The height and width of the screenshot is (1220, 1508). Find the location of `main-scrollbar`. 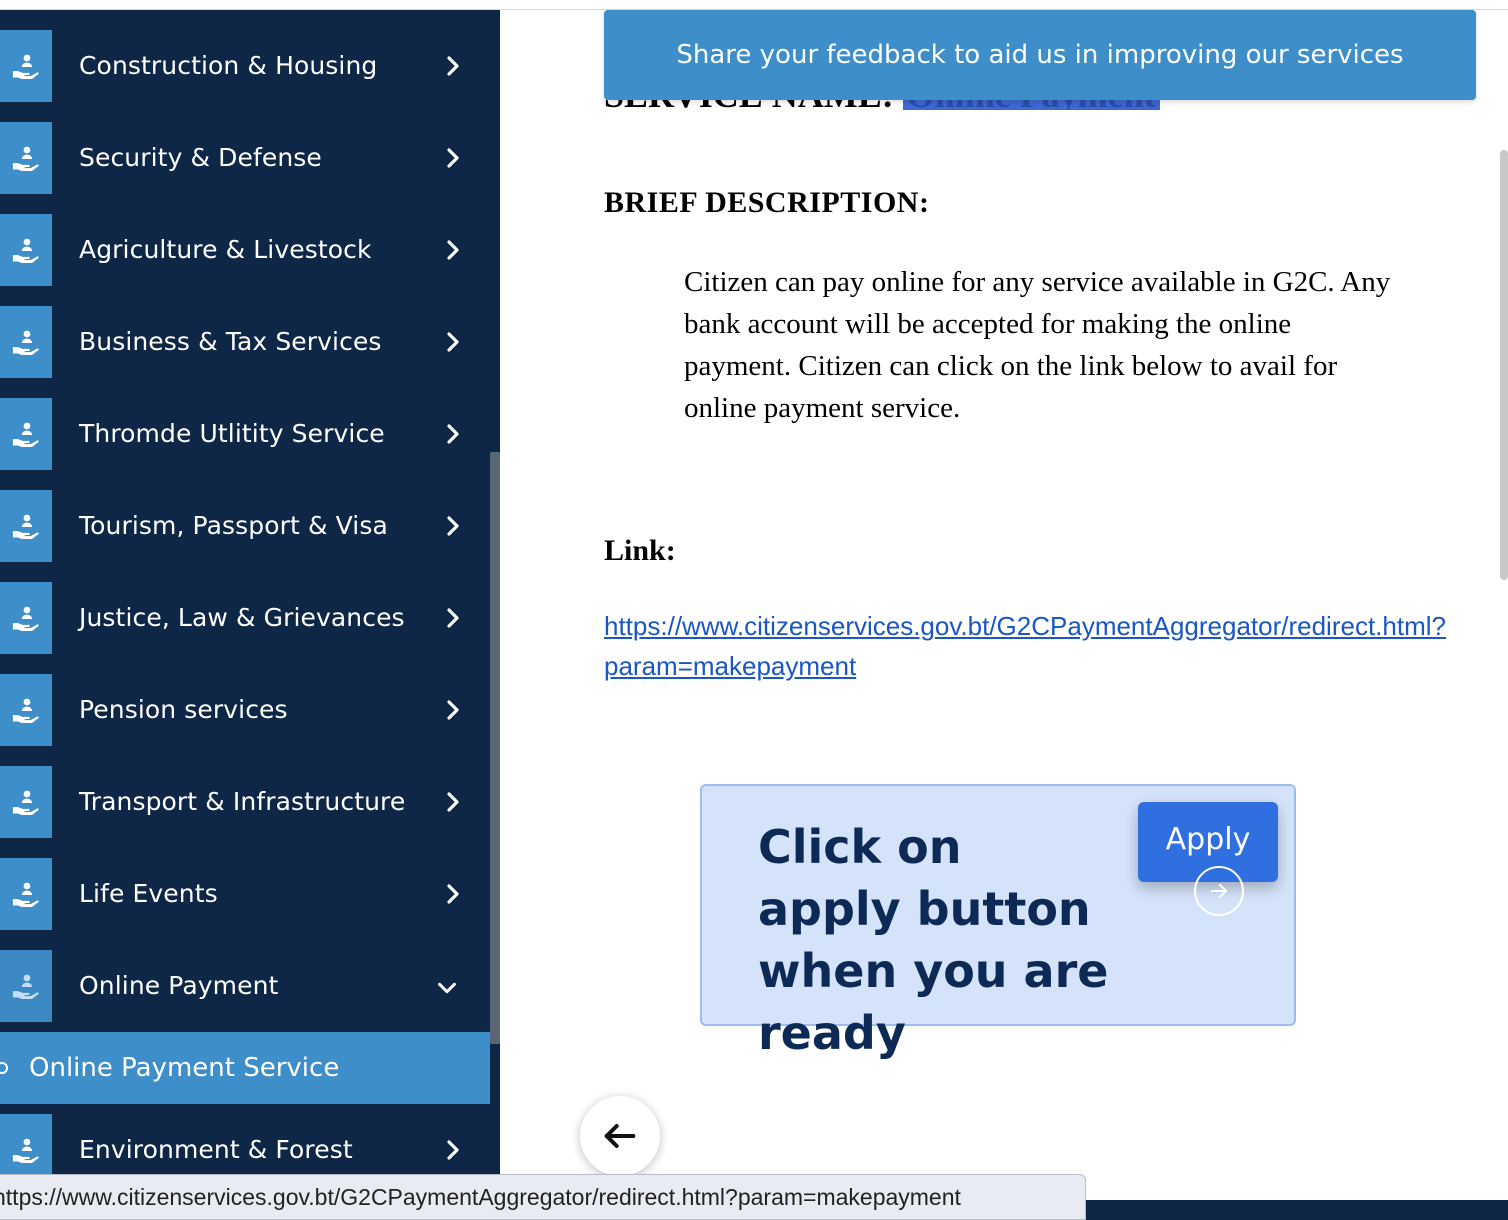

main-scrollbar is located at coordinates (1504, 365).